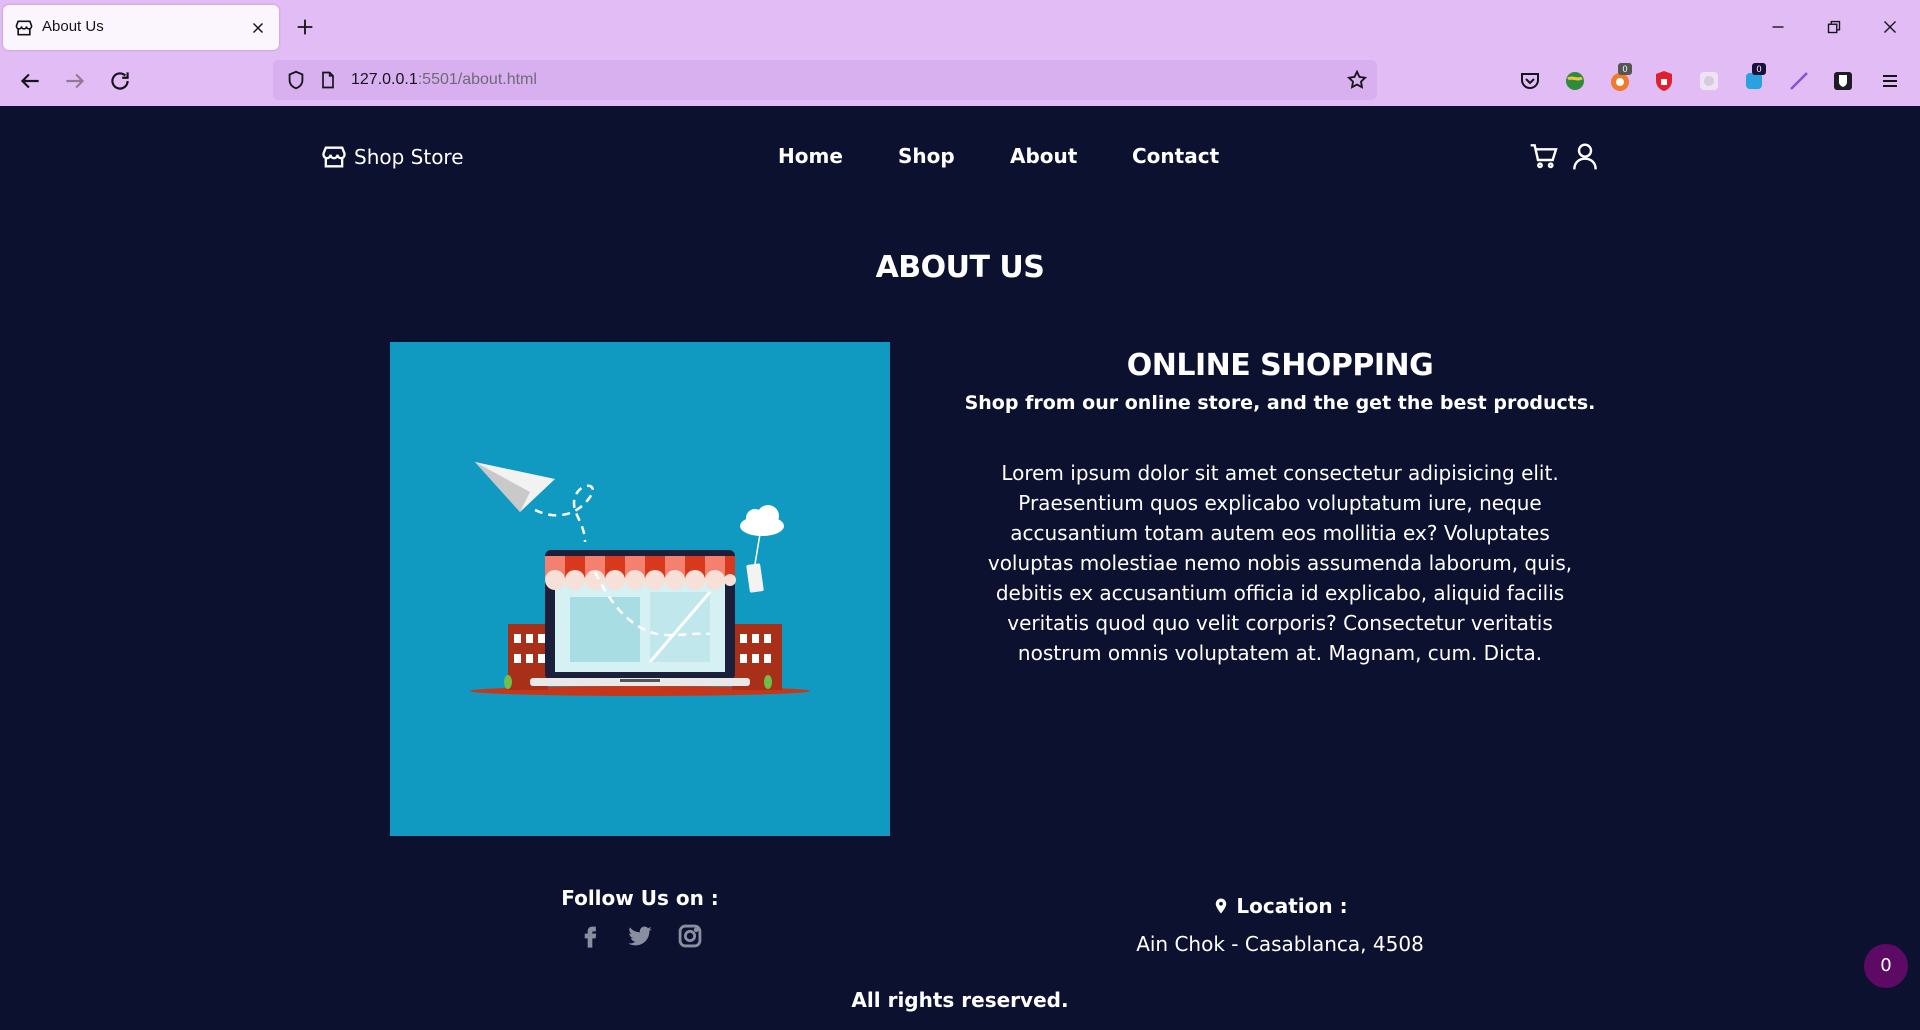 The image size is (1920, 1030). I want to click on location-address: Ain Chok - Casablanca, 4508, so click(1280, 944).